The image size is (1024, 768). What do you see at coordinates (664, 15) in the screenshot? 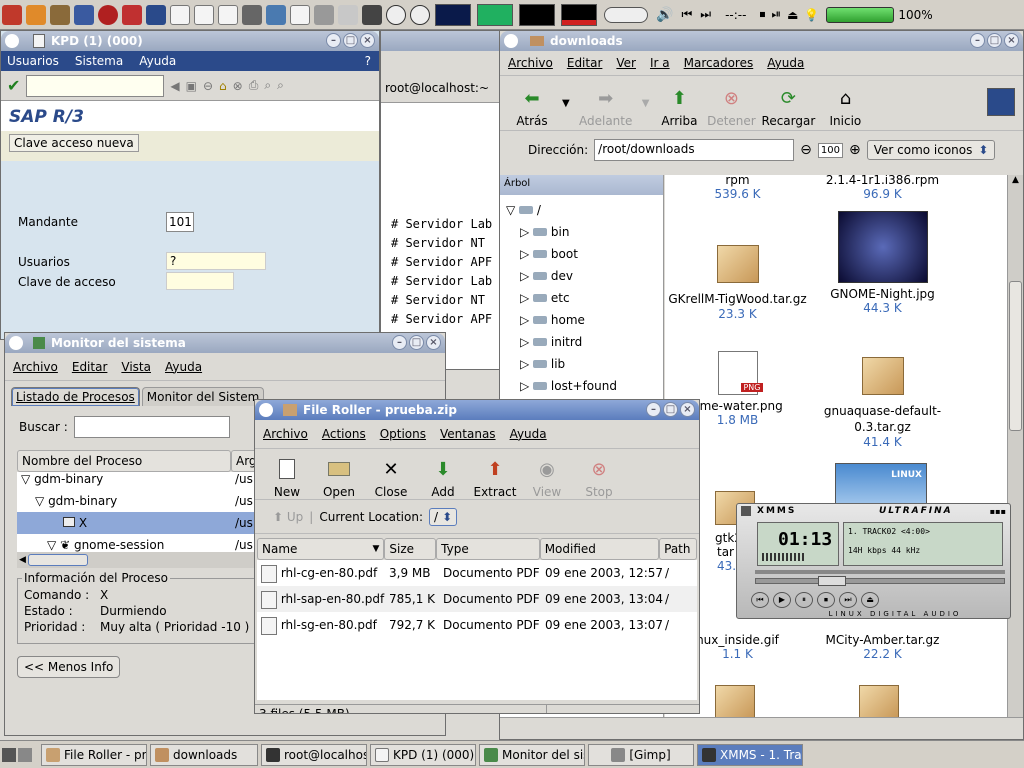
I see `speaker-icon: 🔊` at bounding box center [664, 15].